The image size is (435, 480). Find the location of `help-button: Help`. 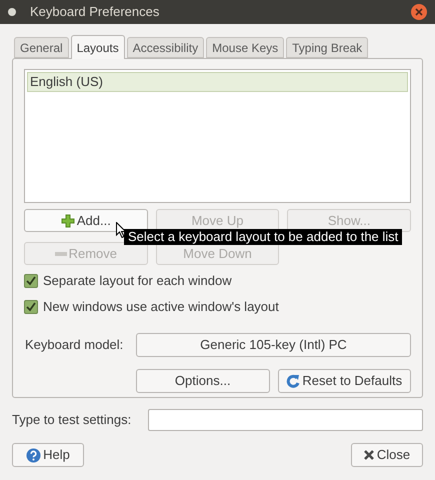

help-button: Help is located at coordinates (48, 455).